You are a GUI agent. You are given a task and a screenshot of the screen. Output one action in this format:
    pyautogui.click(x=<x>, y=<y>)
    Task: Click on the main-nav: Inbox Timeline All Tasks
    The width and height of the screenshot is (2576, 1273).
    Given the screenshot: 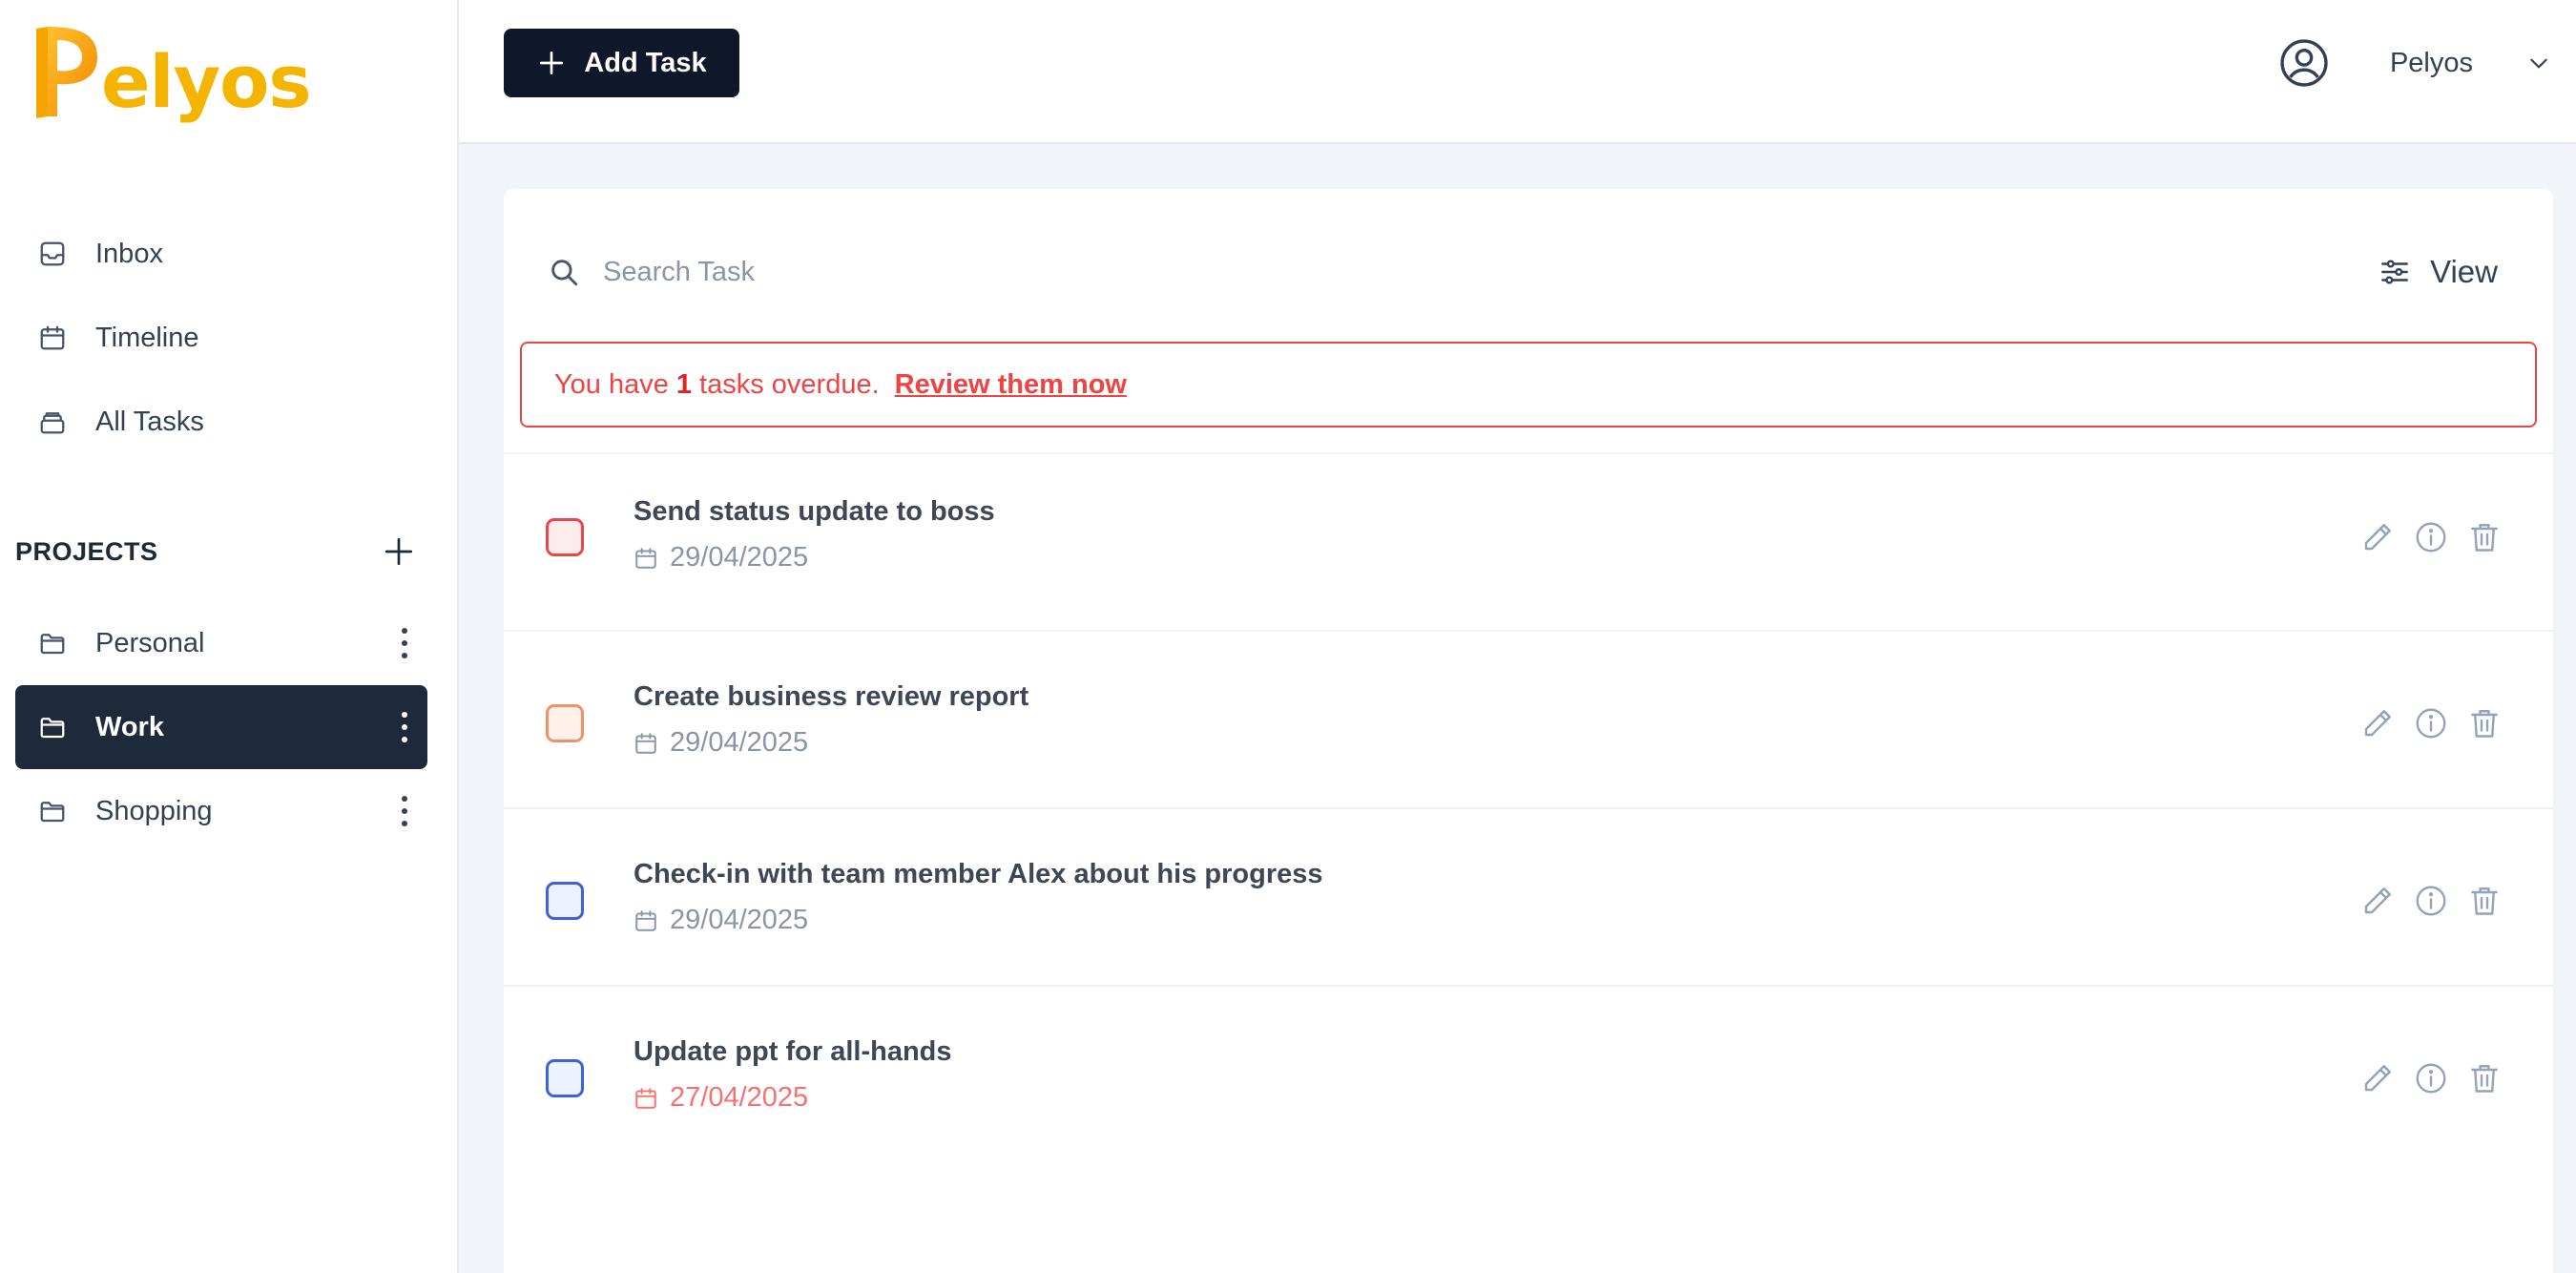 What is the action you would take?
    pyautogui.click(x=221, y=338)
    